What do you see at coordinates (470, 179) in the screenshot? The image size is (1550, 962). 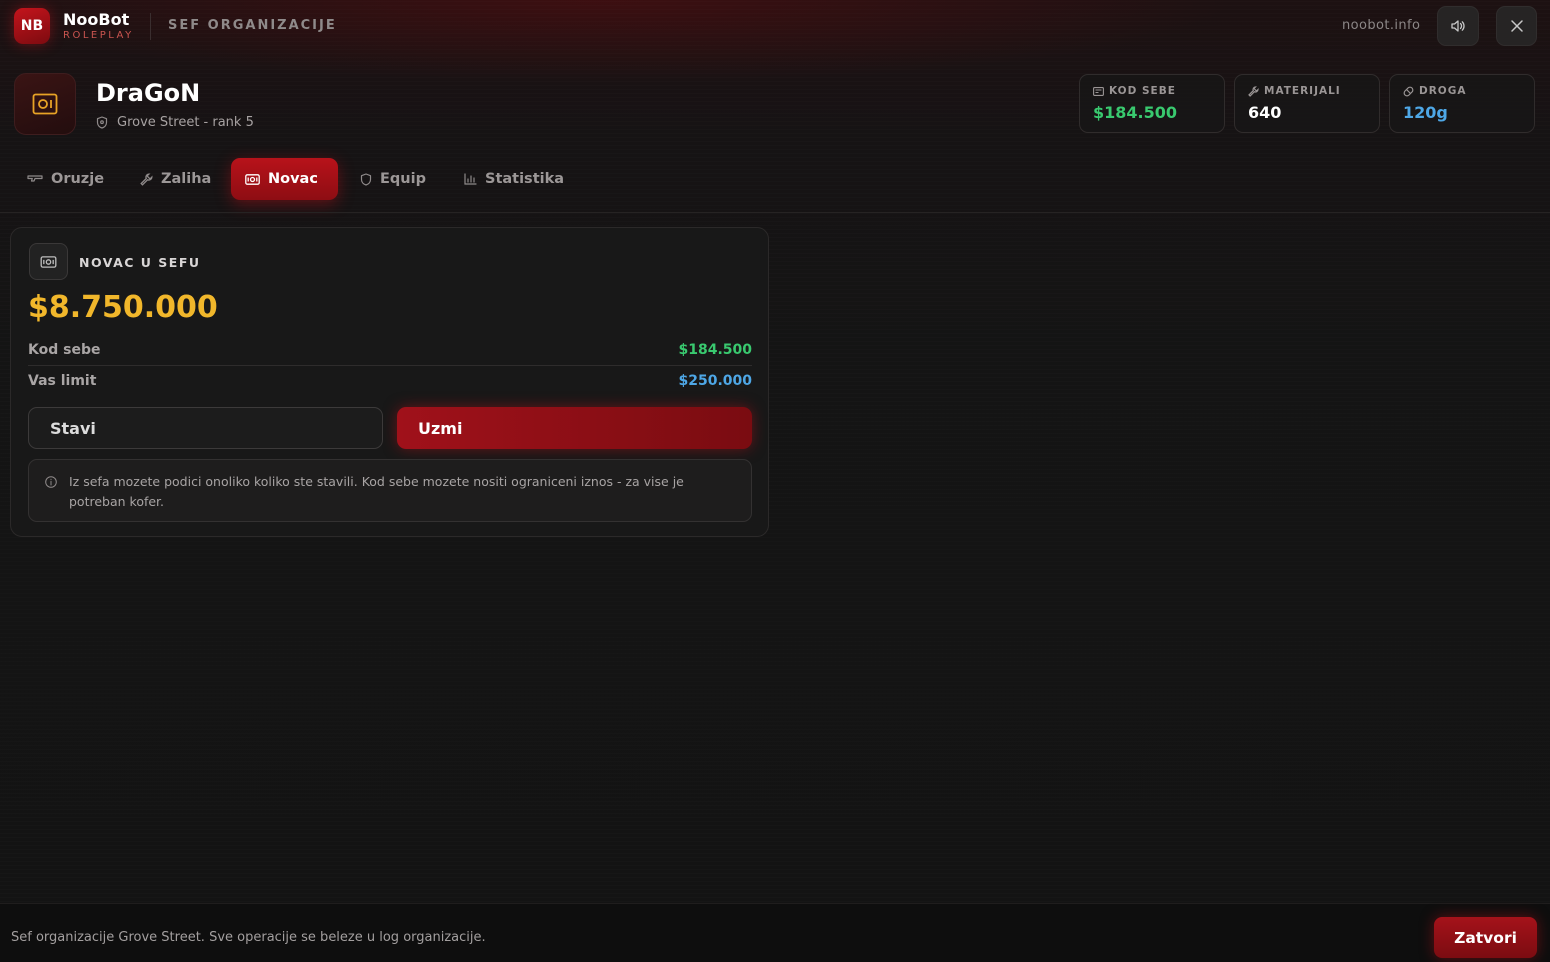 I see `bar-chart-icon` at bounding box center [470, 179].